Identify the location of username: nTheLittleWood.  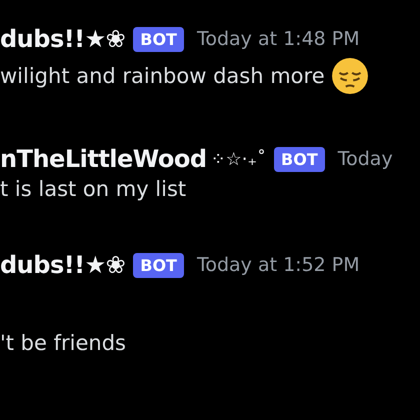
(103, 159).